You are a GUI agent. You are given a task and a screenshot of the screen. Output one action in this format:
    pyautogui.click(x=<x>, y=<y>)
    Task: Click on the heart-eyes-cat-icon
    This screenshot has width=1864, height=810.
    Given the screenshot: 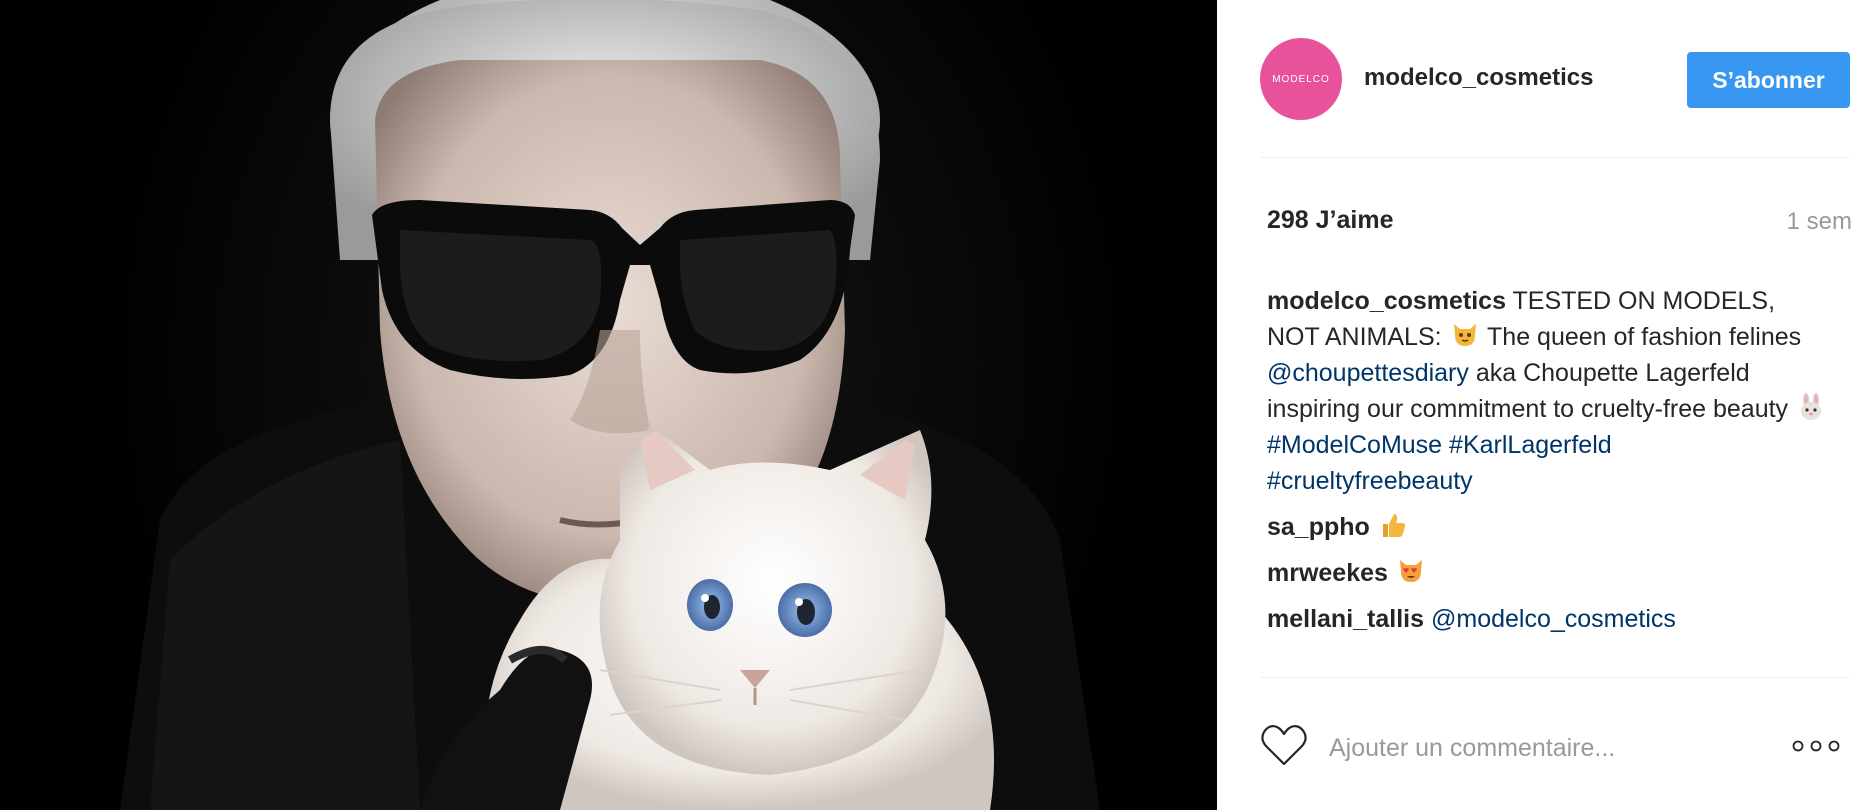 What is the action you would take?
    pyautogui.click(x=1411, y=571)
    